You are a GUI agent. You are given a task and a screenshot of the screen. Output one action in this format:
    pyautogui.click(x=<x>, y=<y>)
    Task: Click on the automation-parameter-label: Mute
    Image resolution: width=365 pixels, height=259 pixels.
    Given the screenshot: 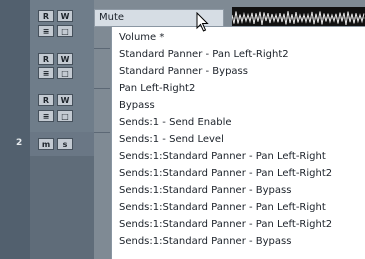 What is the action you would take?
    pyautogui.click(x=112, y=17)
    